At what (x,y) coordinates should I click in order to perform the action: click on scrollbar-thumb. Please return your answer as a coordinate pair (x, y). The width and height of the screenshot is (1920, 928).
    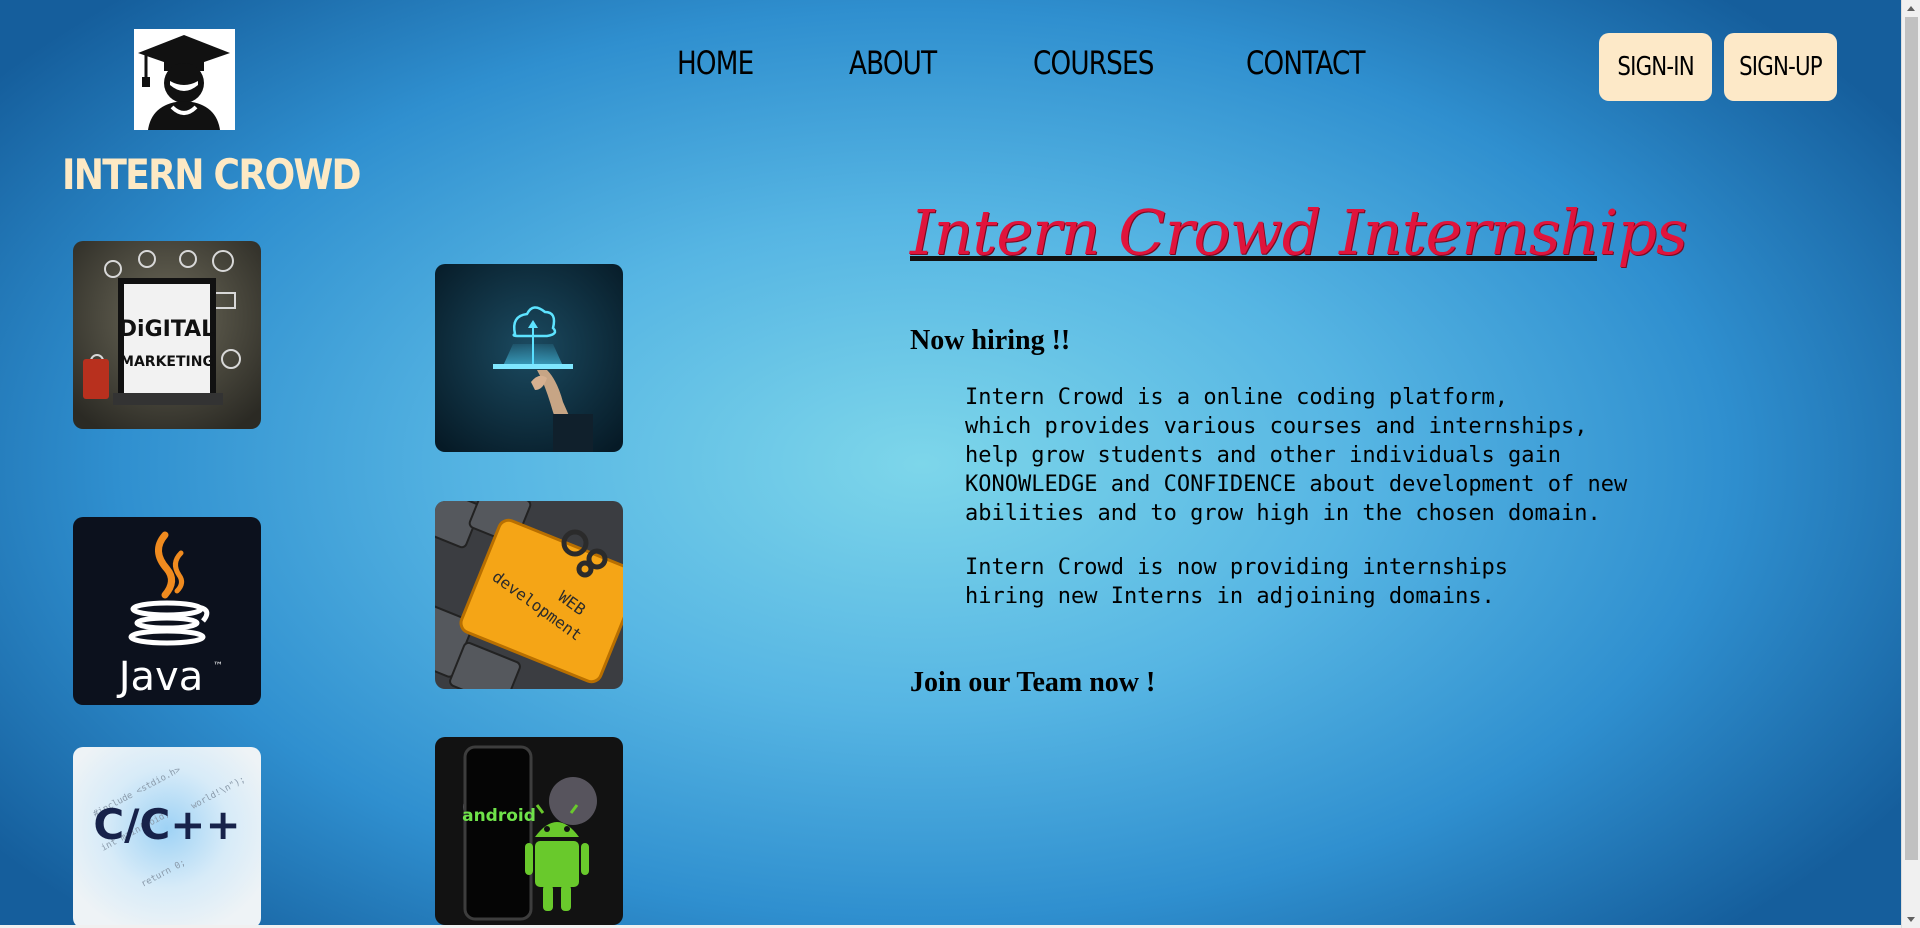
    Looking at the image, I should click on (1911, 438).